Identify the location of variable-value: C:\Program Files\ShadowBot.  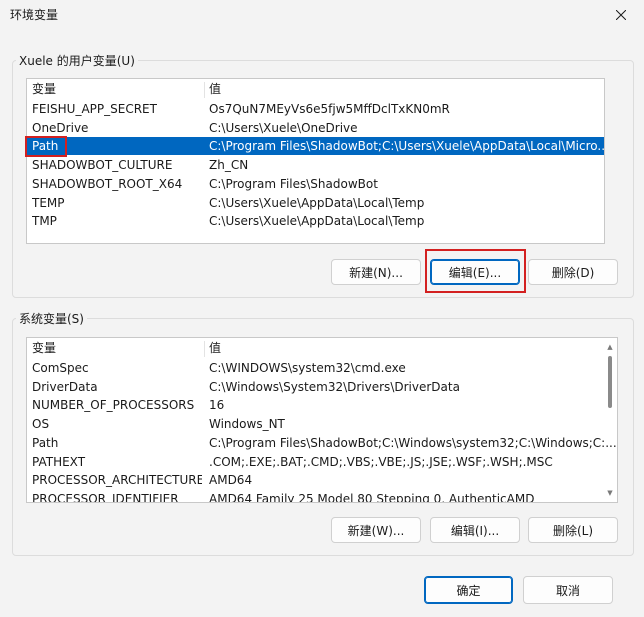
(293, 183).